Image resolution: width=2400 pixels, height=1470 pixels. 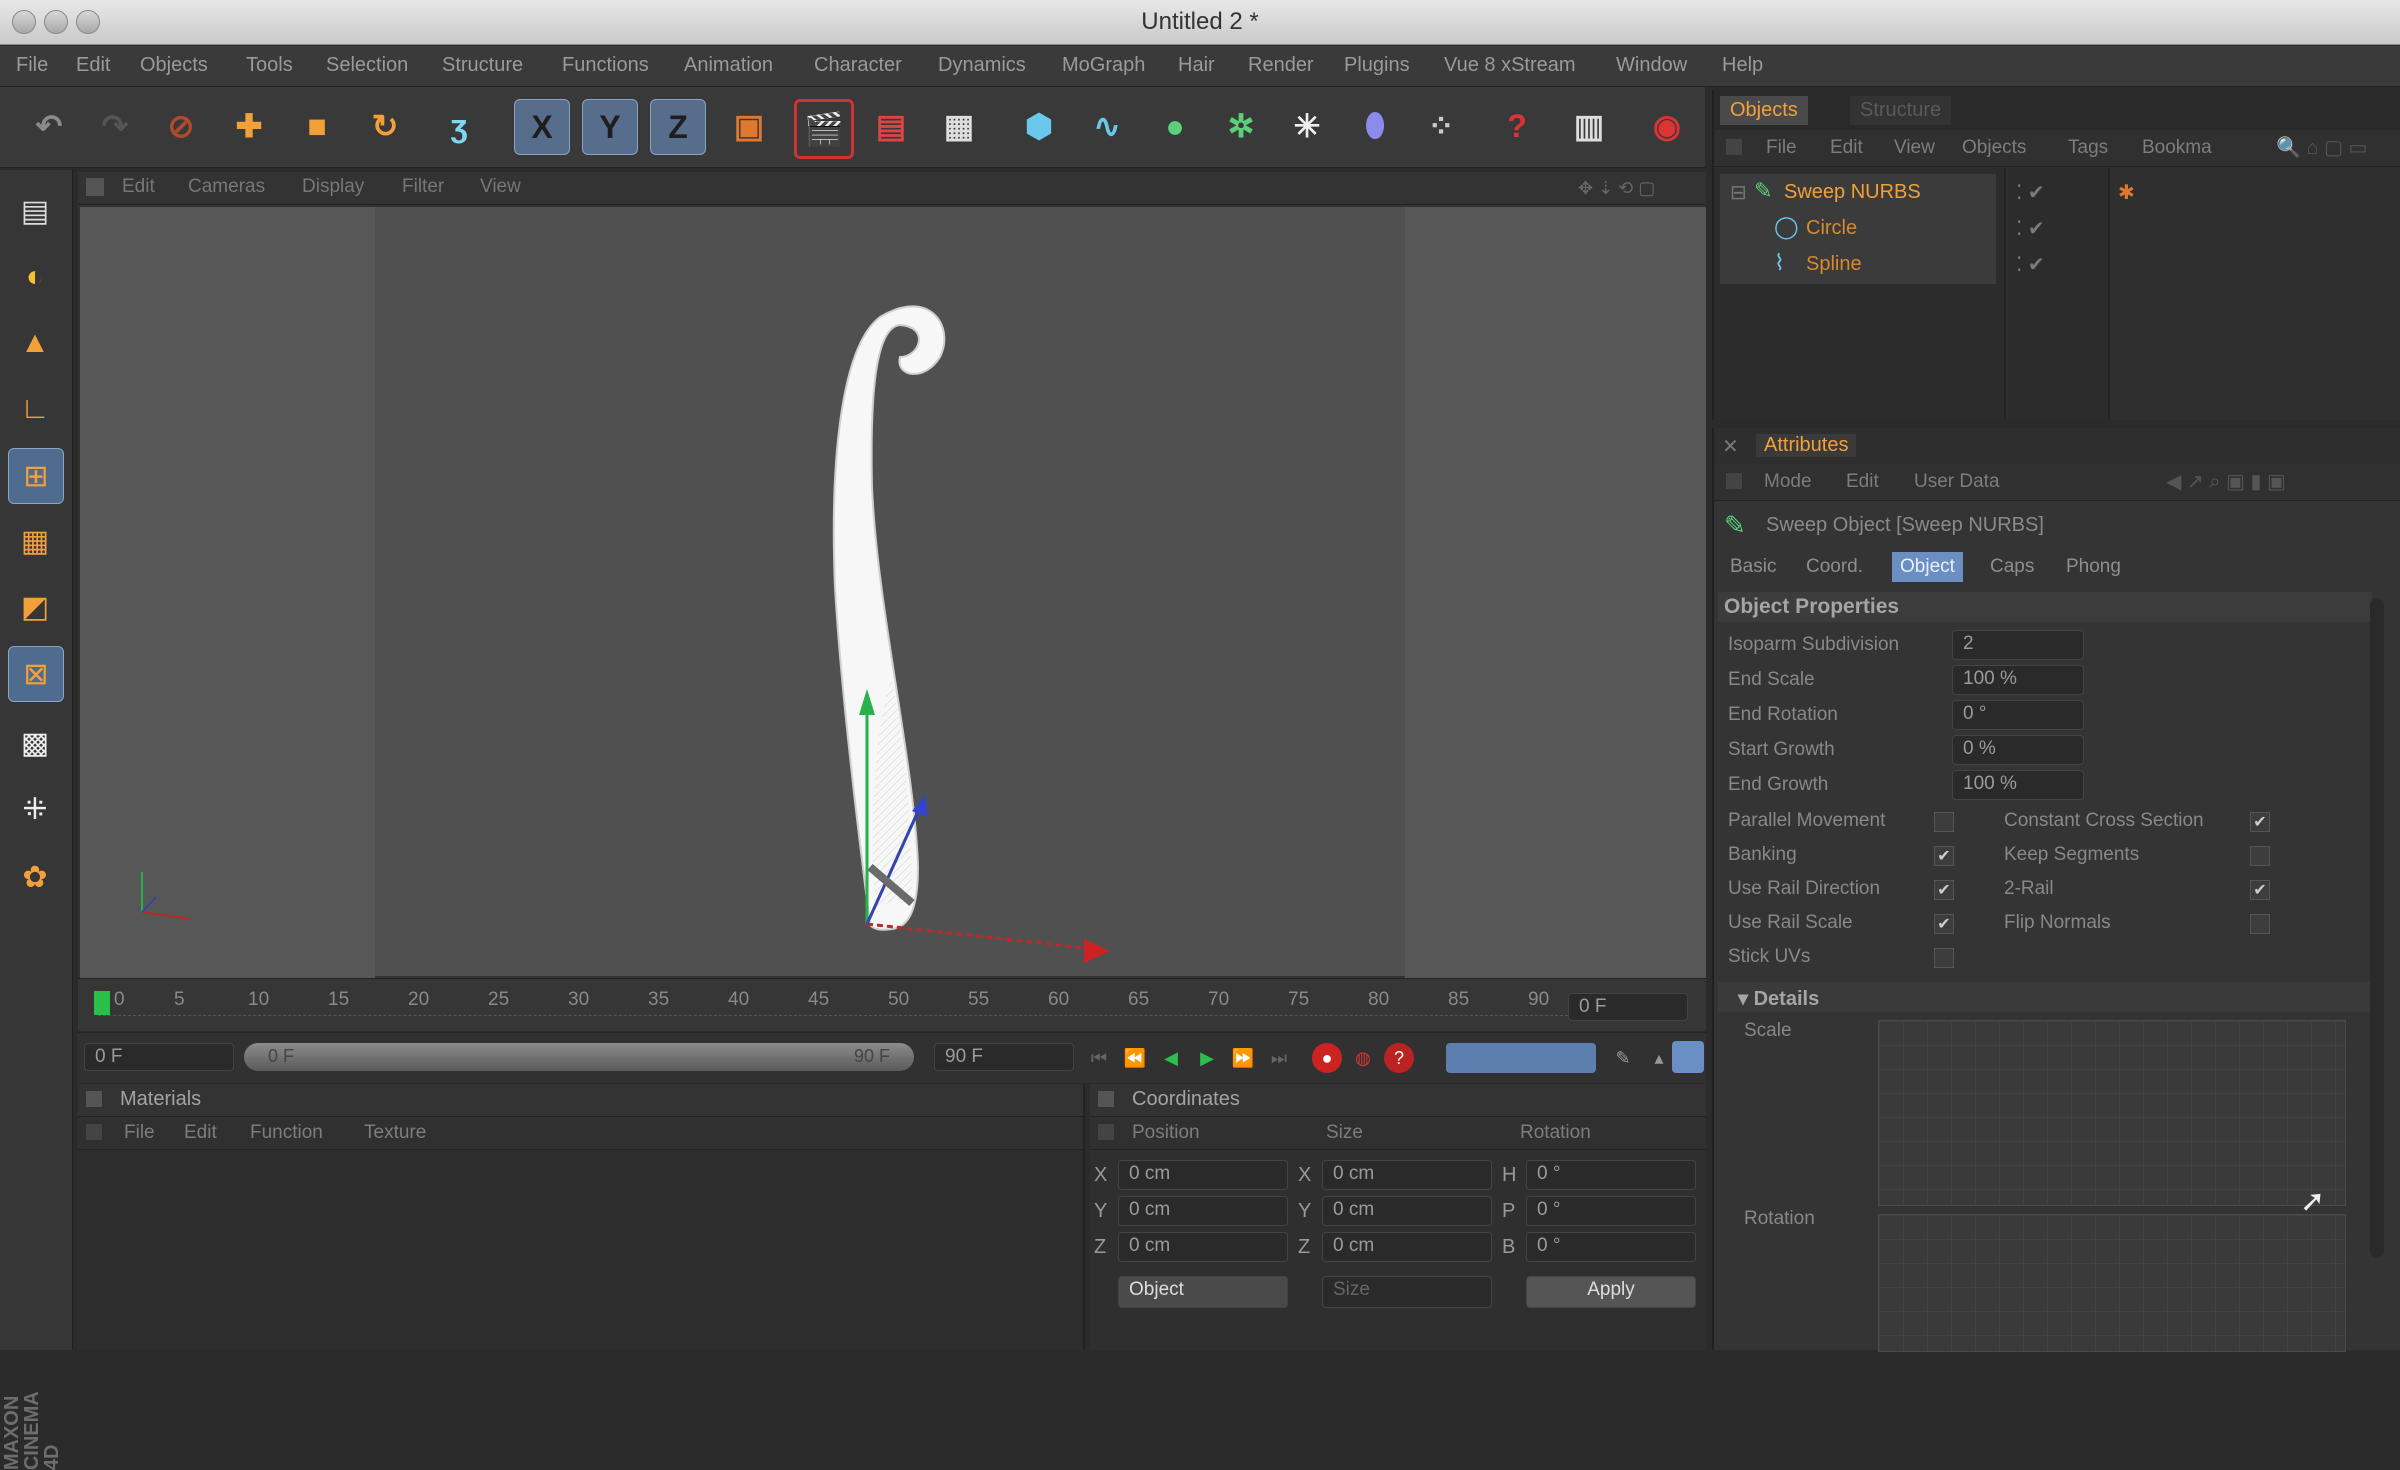 I want to click on size-y-field: 0 cm, so click(x=1407, y=1211).